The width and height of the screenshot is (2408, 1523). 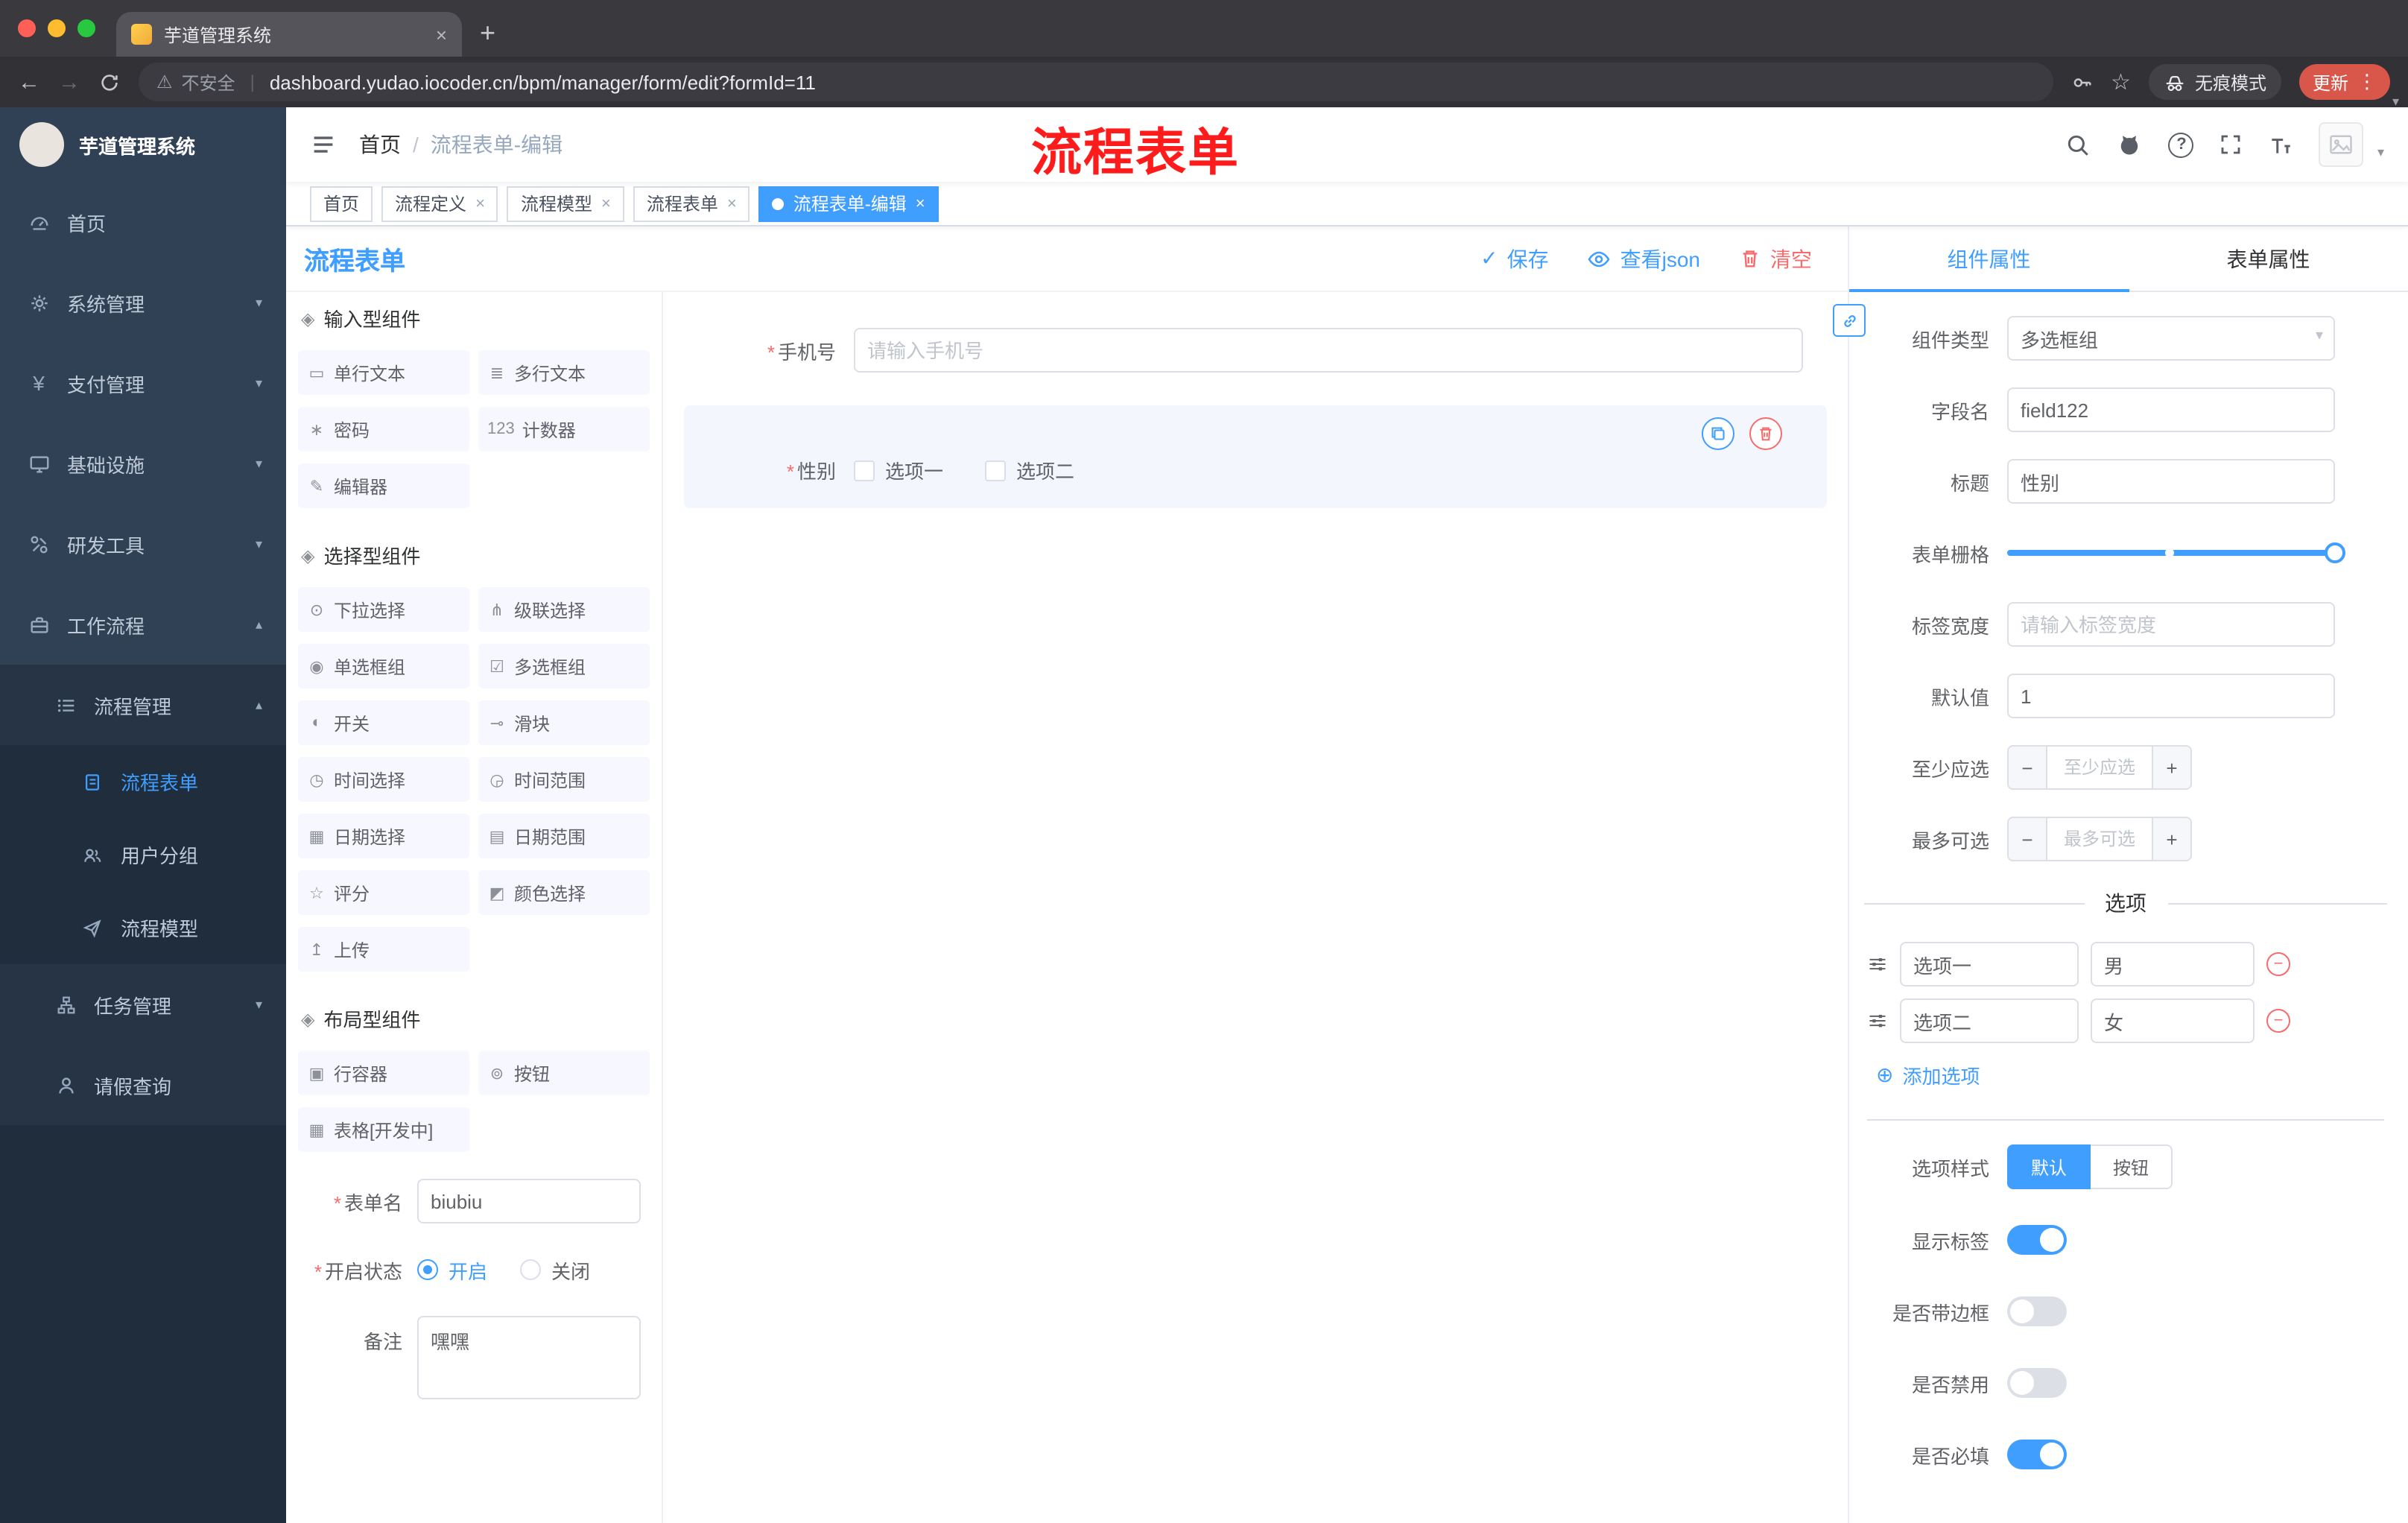 What do you see at coordinates (555, 1270) in the screenshot?
I see `status-off-radio: 关闭` at bounding box center [555, 1270].